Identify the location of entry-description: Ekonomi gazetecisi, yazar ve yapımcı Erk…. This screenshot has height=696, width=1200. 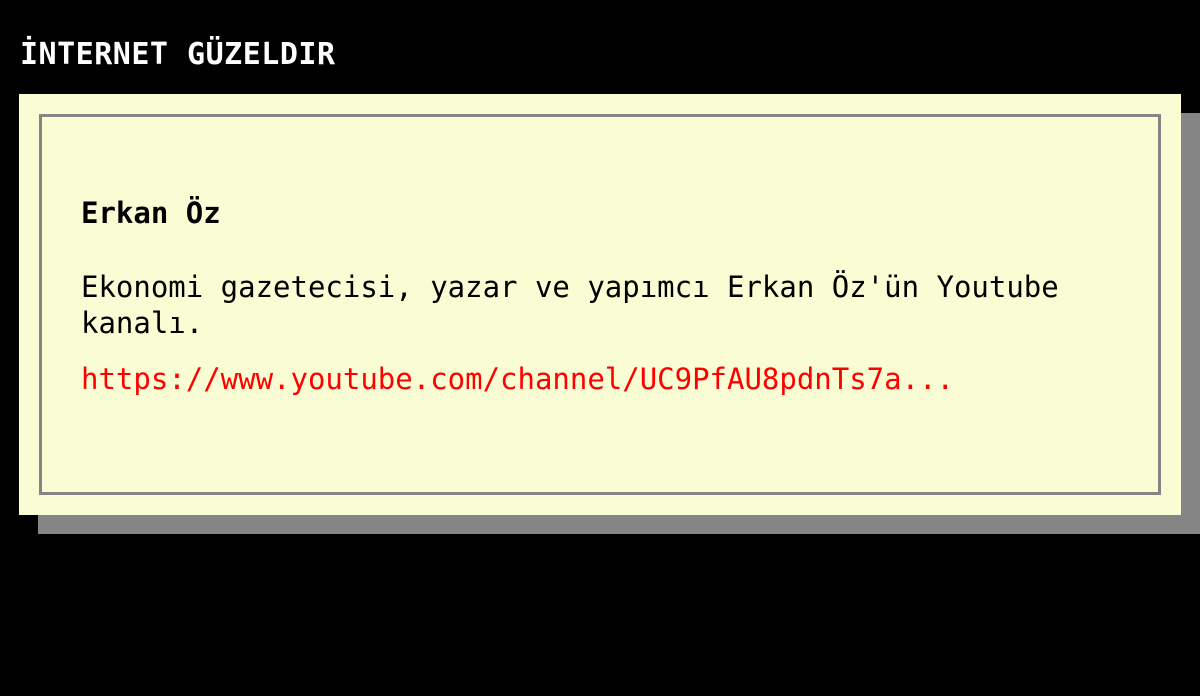
(570, 305).